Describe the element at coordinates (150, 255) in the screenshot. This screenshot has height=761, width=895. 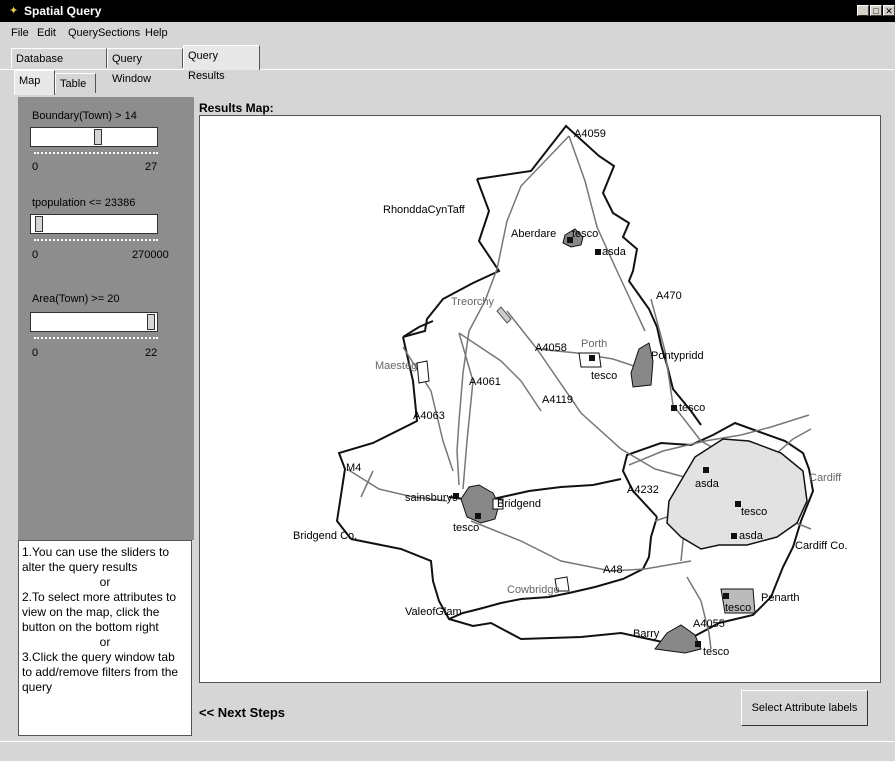
I see `slider-max: 270000` at that location.